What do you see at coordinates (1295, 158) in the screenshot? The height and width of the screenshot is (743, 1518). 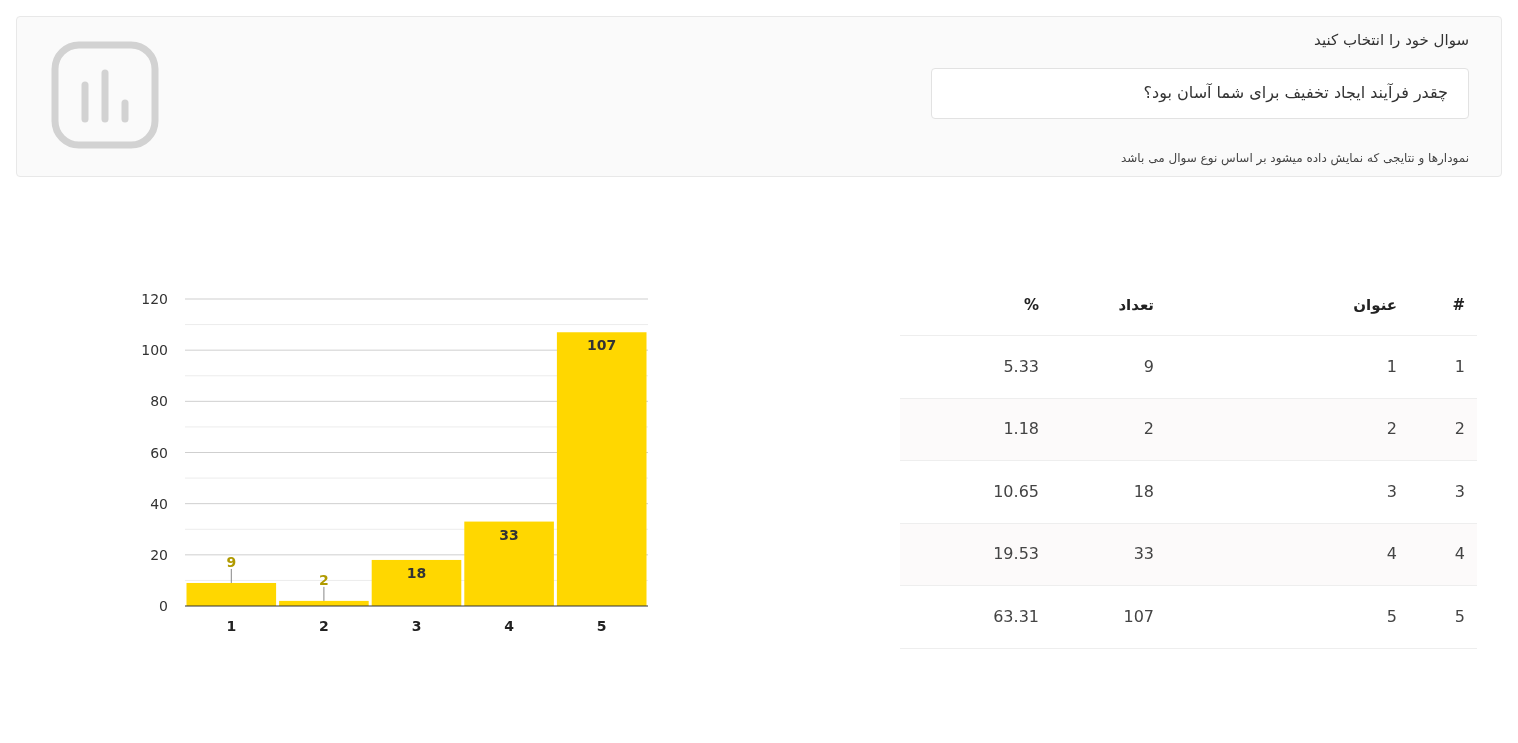 I see `note-text: نمودارها و نتایجی که نمایش داده میشود بر اساس نوع سوال می باشد` at bounding box center [1295, 158].